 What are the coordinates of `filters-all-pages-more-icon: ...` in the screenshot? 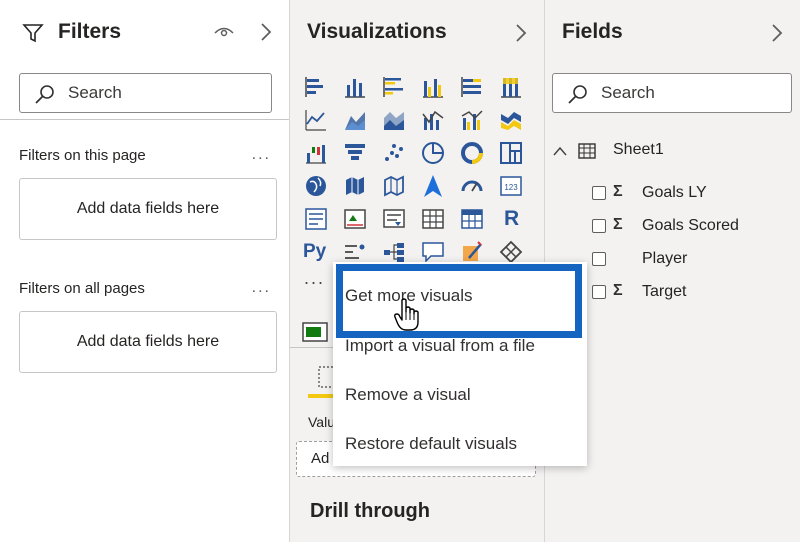 It's located at (261, 288).